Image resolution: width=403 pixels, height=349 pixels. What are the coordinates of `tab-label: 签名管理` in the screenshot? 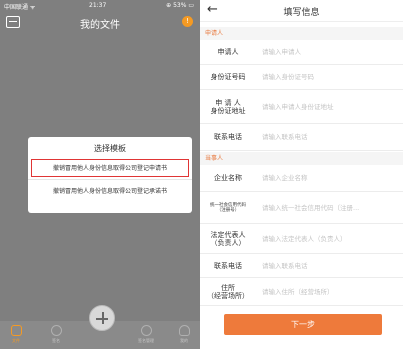 It's located at (146, 340).